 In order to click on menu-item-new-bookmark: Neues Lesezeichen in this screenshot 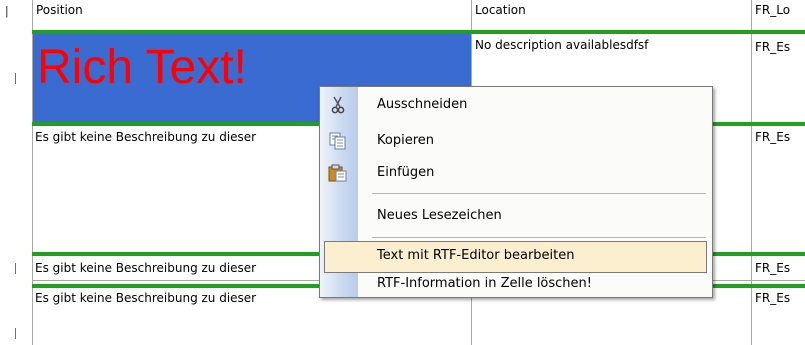, I will do `click(516, 216)`.